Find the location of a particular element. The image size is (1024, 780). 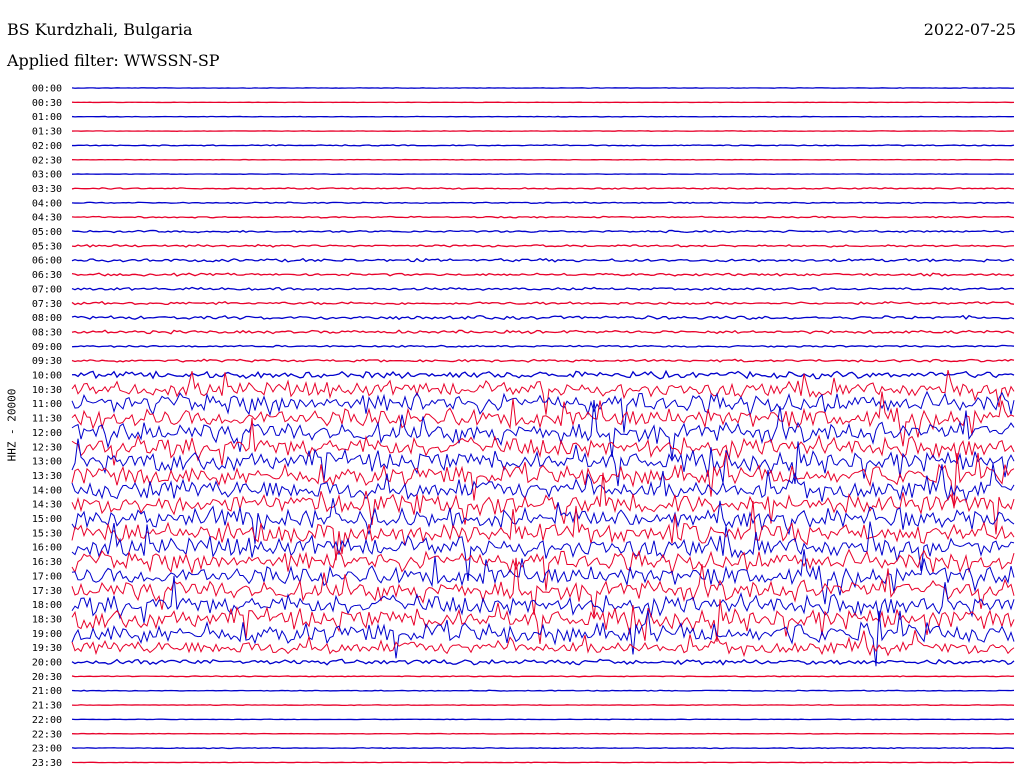

row-time-label: 18:00 is located at coordinates (47, 605).